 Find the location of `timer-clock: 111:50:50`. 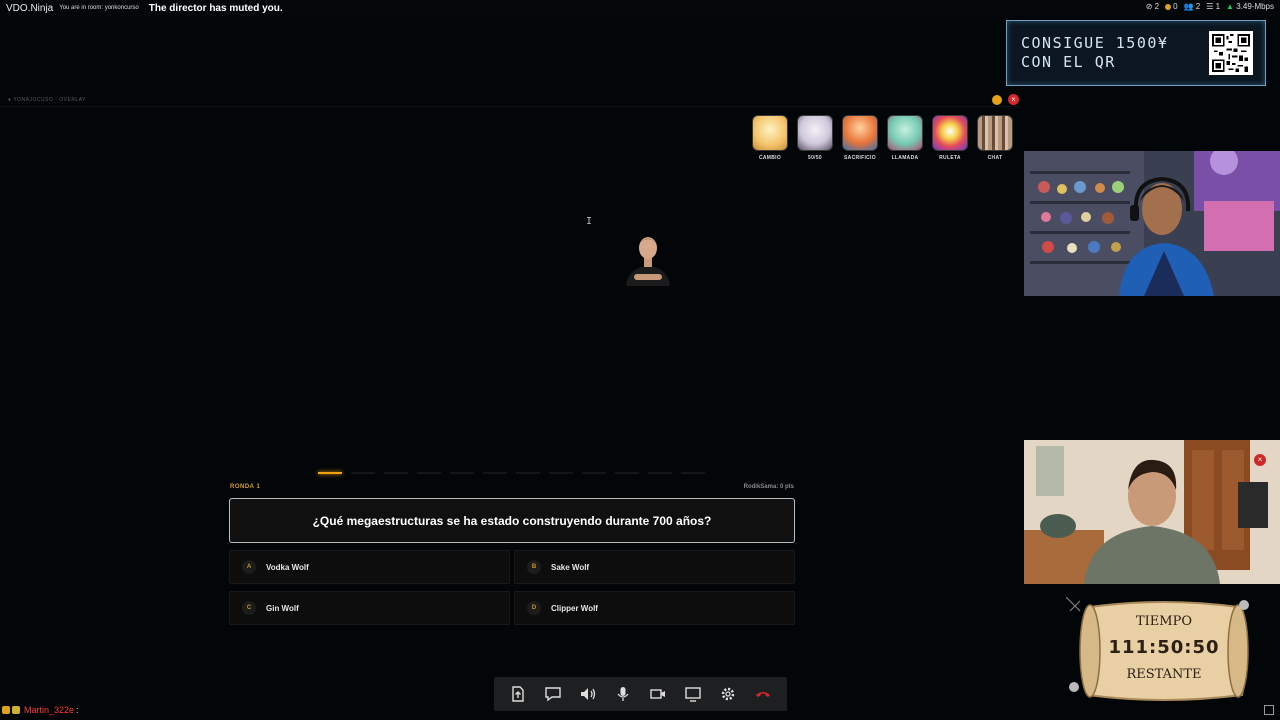

timer-clock: 111:50:50 is located at coordinates (1164, 647).